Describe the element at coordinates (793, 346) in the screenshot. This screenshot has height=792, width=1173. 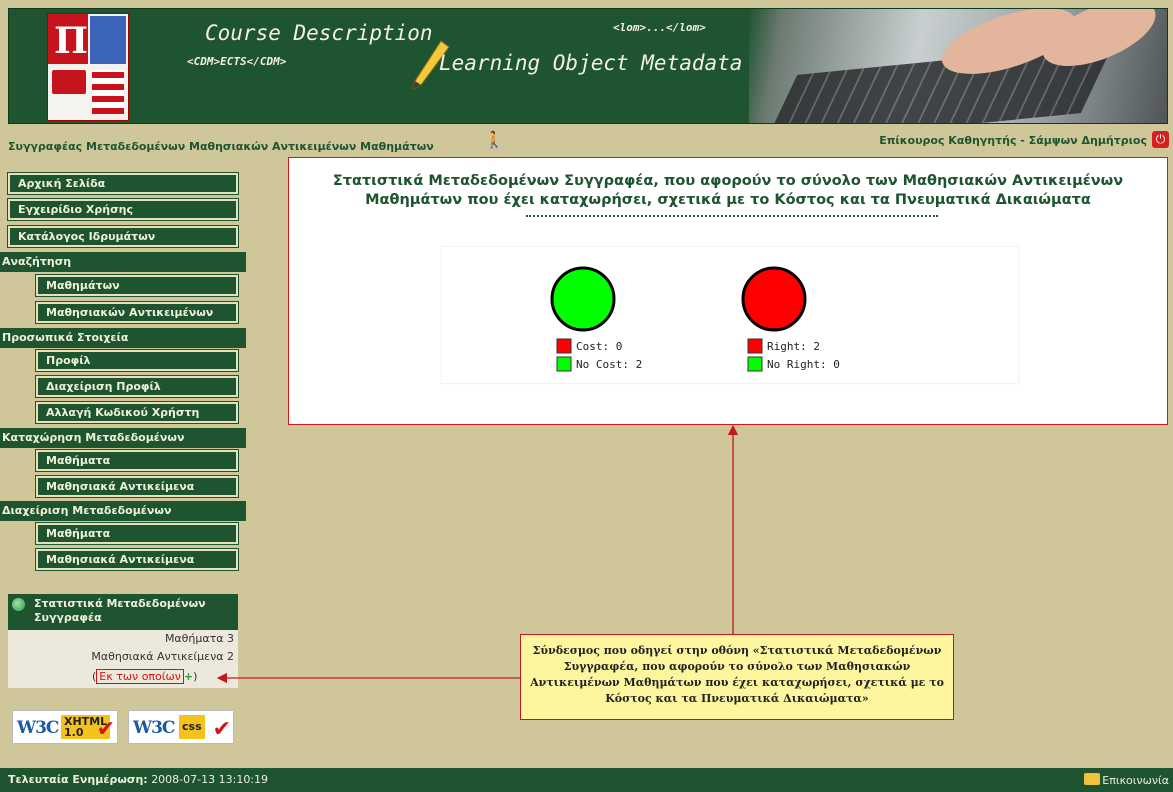
I see `pie-2-legend-label-1: Right: 2` at that location.